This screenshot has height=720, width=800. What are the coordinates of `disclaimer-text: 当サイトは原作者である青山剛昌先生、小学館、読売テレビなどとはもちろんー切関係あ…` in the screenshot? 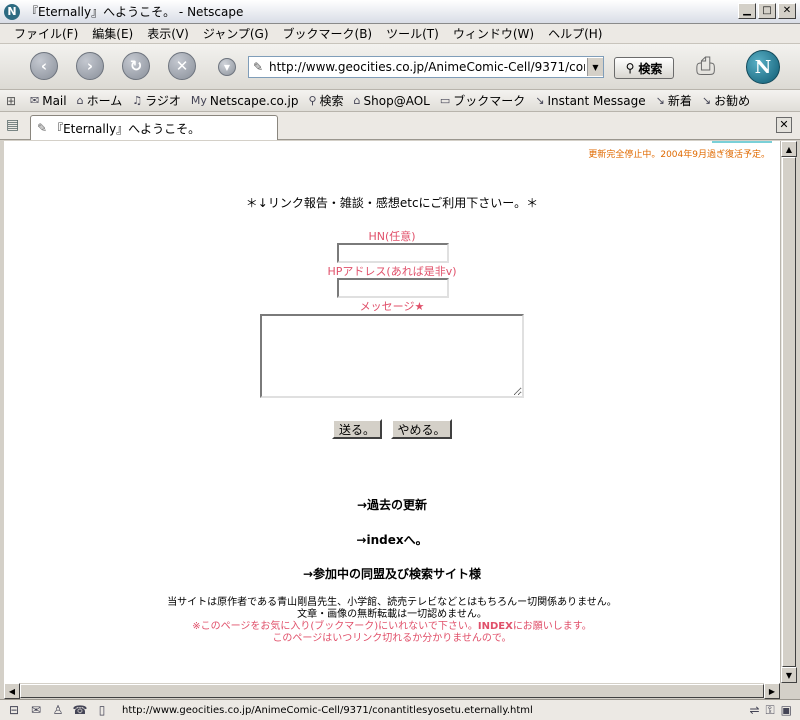 It's located at (392, 602).